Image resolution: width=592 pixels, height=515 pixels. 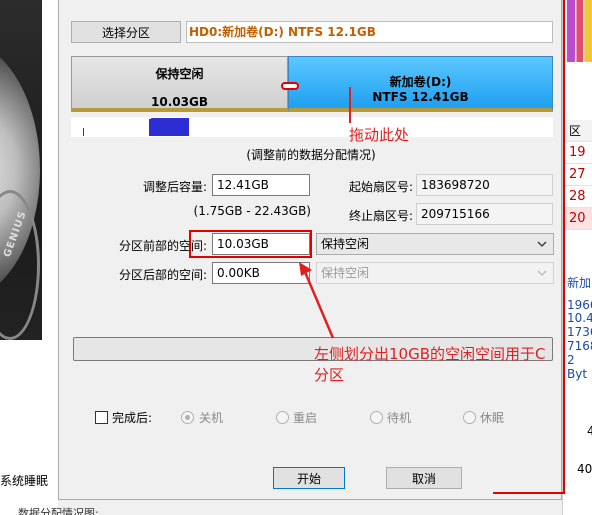 I want to click on radio-shutdown, so click(x=187, y=417).